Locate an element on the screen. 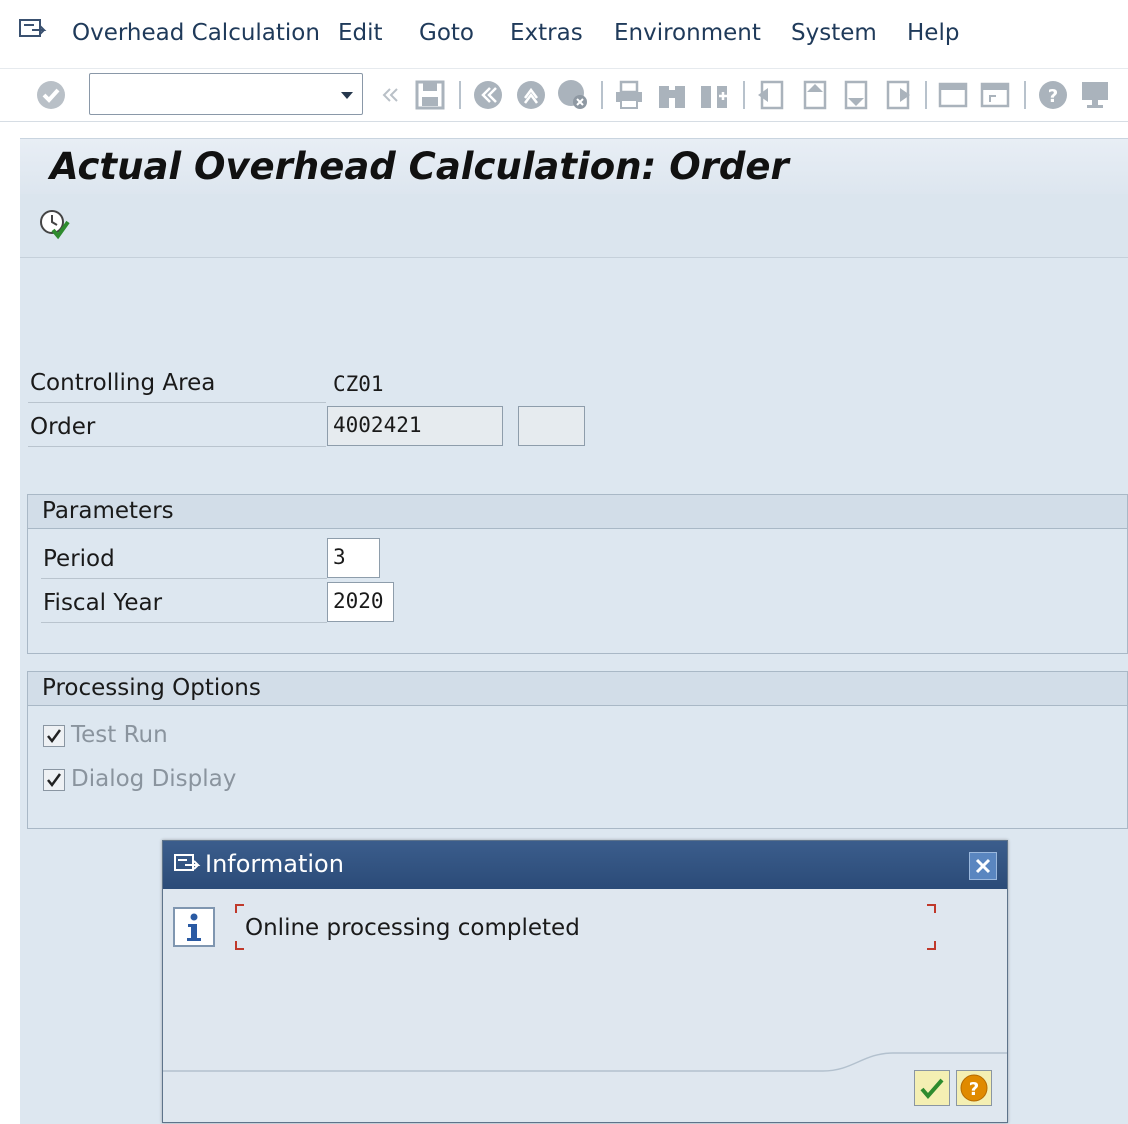  dialog-message: Online processing completed is located at coordinates (412, 928).